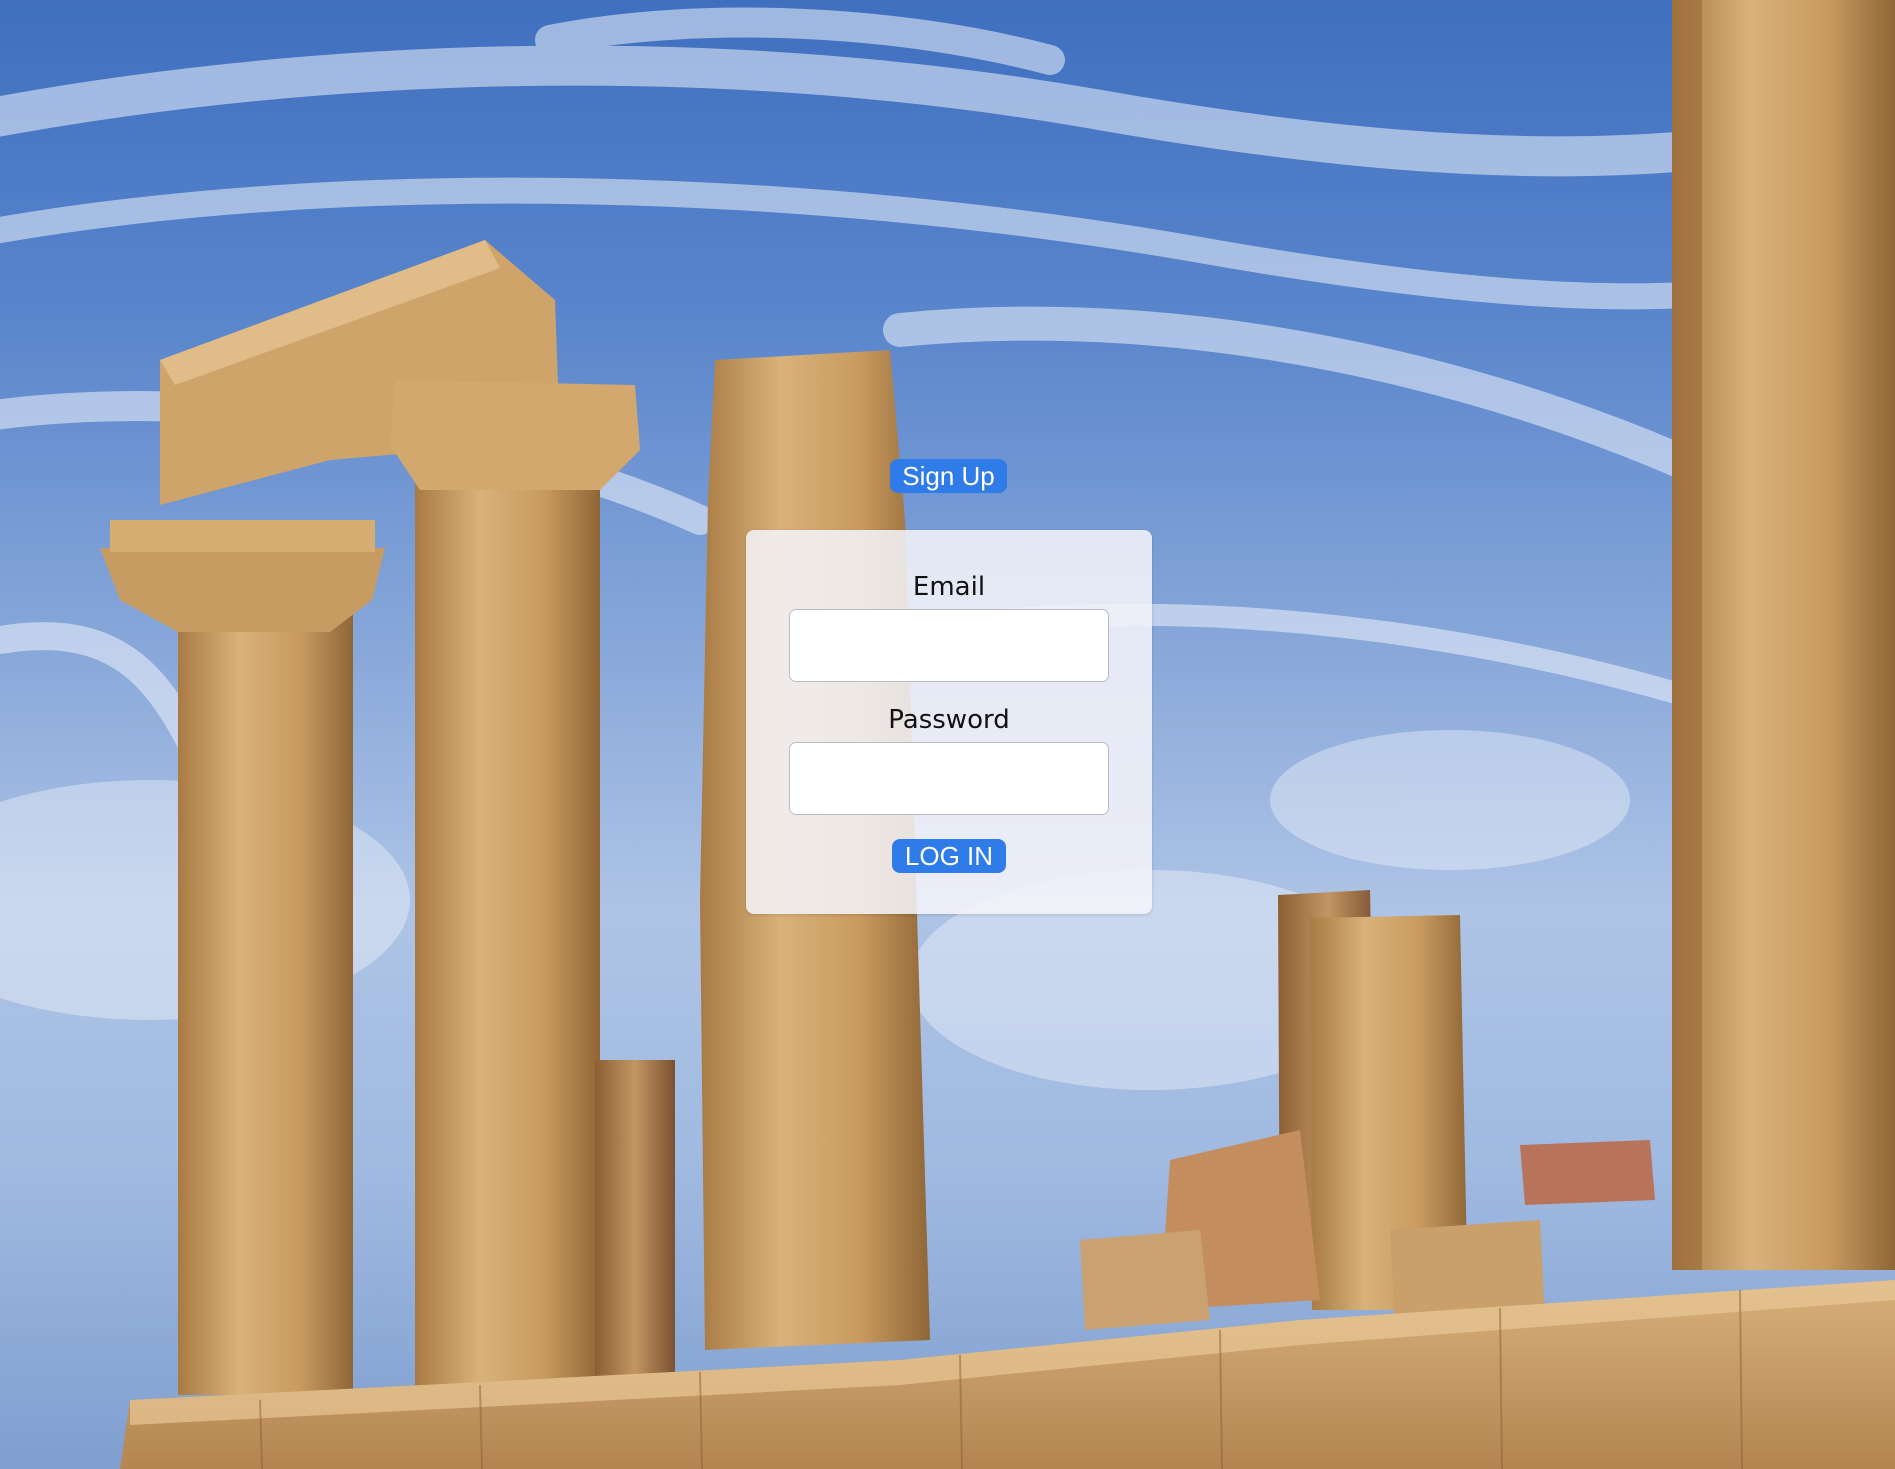 This screenshot has height=1469, width=1895. I want to click on email-field, so click(949, 645).